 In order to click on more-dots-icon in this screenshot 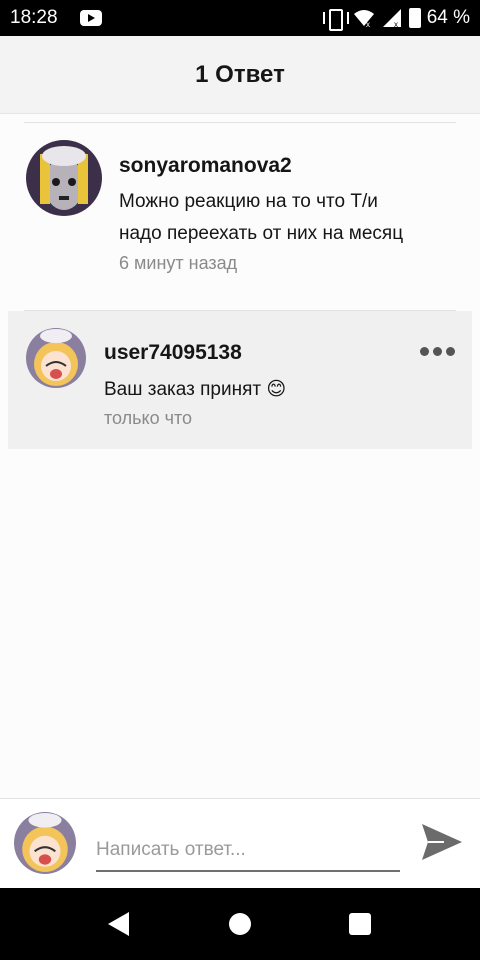, I will do `click(438, 351)`.